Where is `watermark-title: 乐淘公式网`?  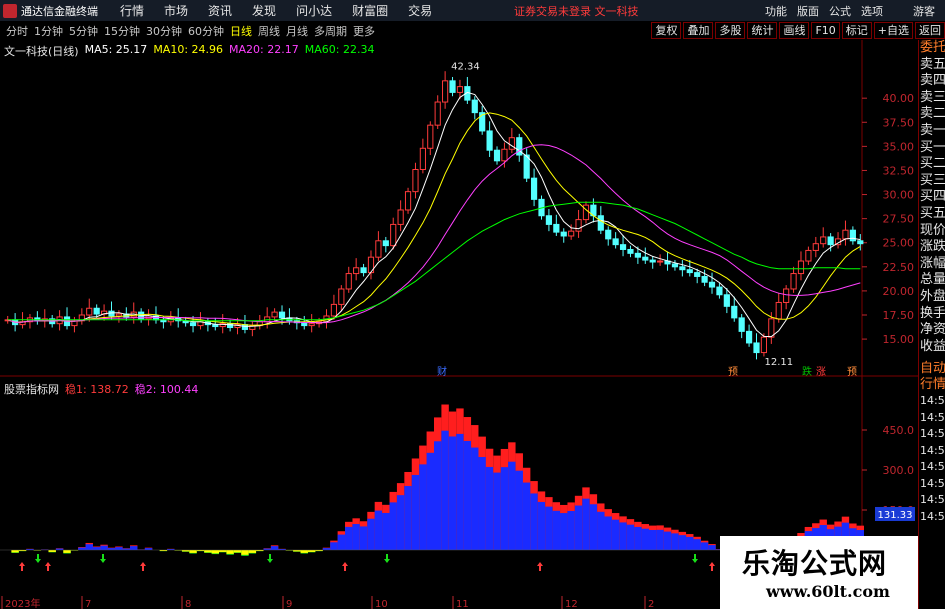 watermark-title: 乐淘公式网 is located at coordinates (815, 563).